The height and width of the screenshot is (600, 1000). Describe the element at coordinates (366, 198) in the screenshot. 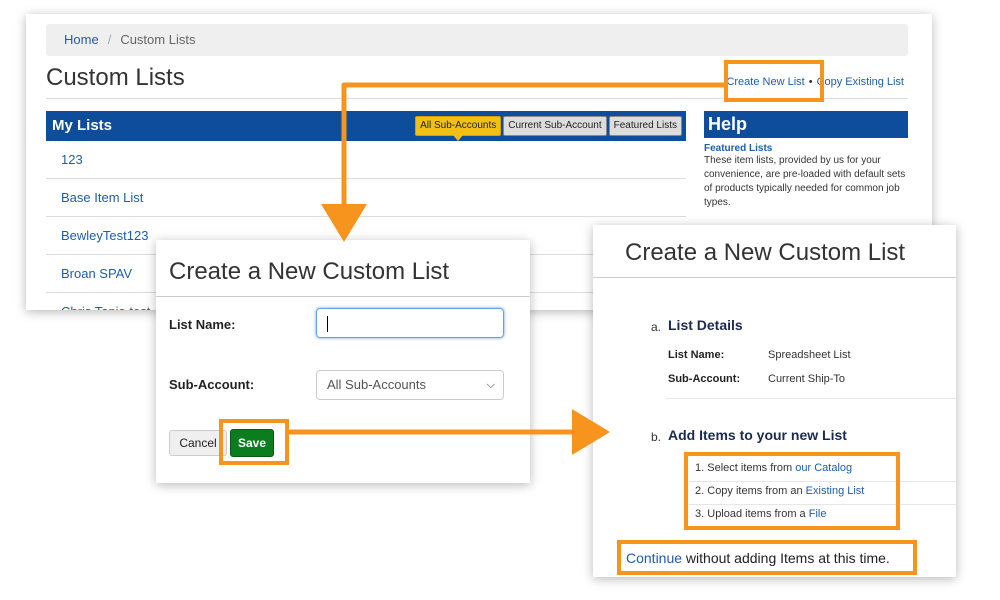

I see `list-item: Base Item List` at that location.